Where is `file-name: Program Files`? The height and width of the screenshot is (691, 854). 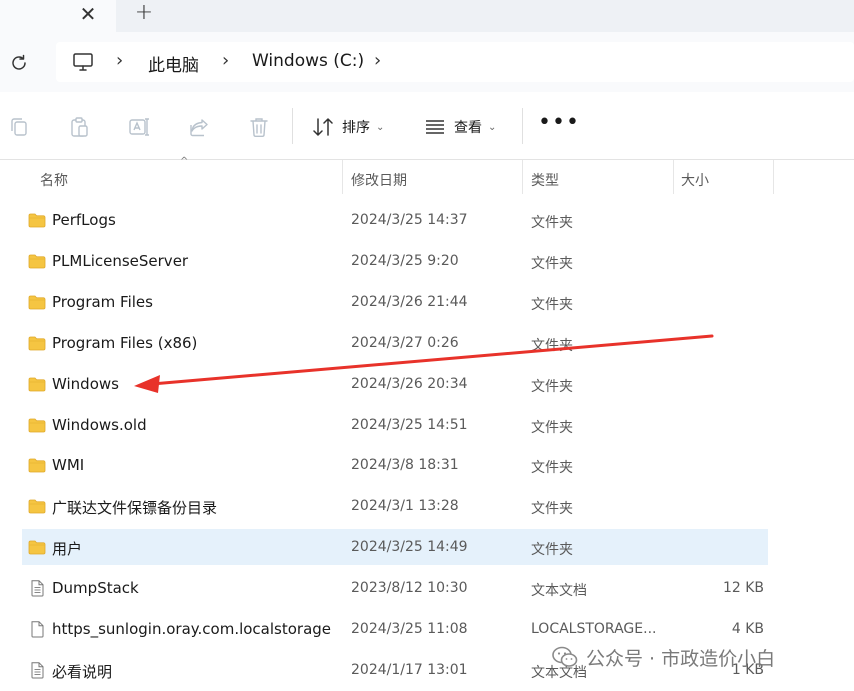
file-name: Program Files is located at coordinates (102, 302).